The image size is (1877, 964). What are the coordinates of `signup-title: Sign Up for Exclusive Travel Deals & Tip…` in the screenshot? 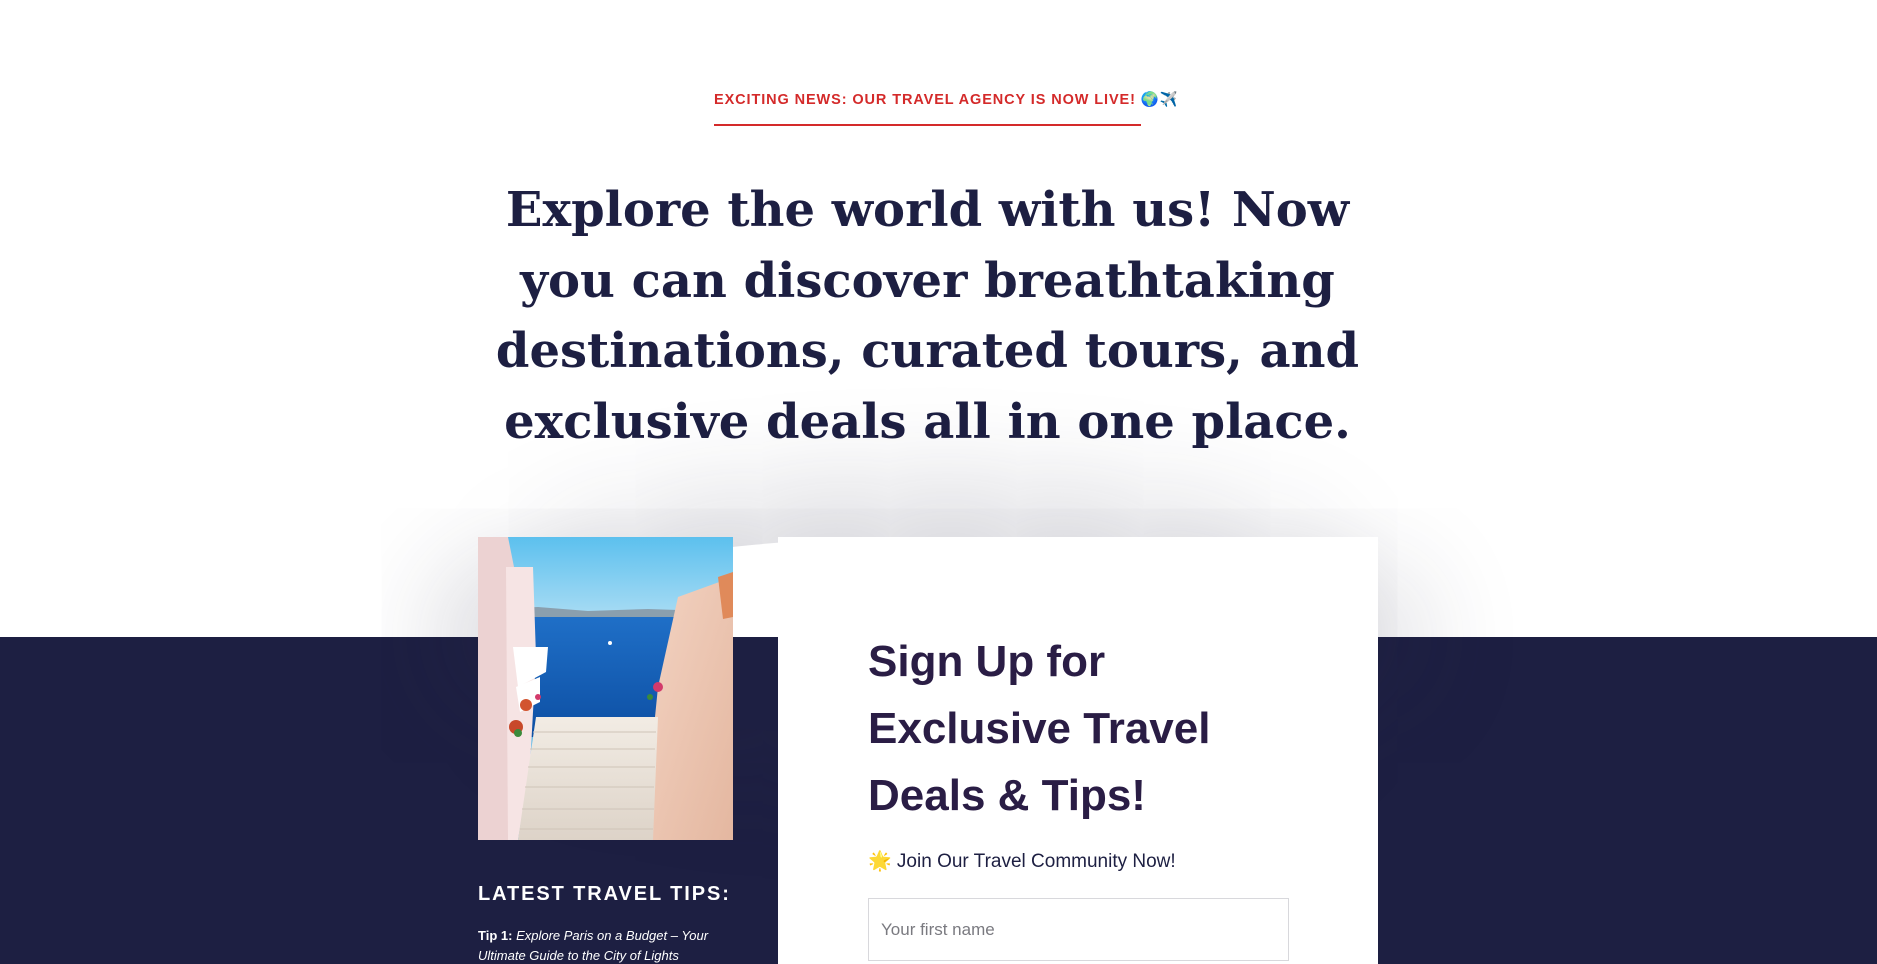 It's located at (1039, 728).